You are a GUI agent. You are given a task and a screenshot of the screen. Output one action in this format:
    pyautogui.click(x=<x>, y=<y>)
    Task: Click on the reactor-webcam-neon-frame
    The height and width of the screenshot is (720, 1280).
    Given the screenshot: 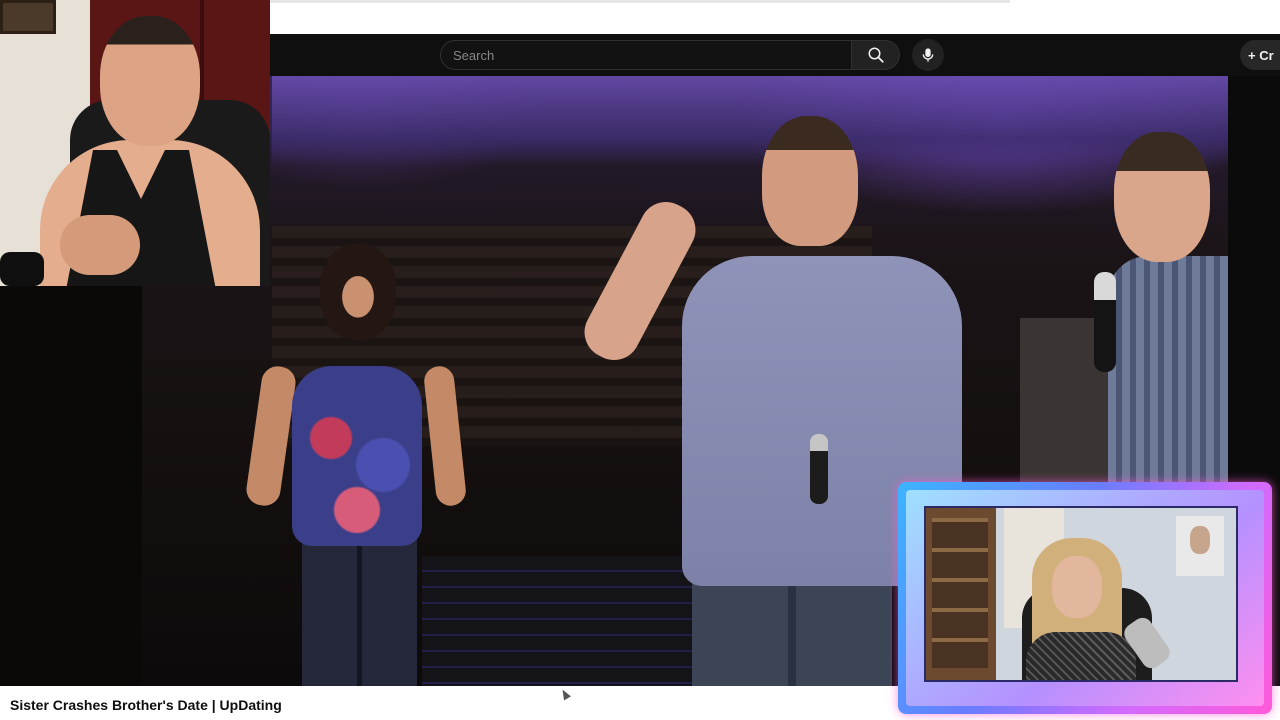 What is the action you would take?
    pyautogui.click(x=1085, y=598)
    